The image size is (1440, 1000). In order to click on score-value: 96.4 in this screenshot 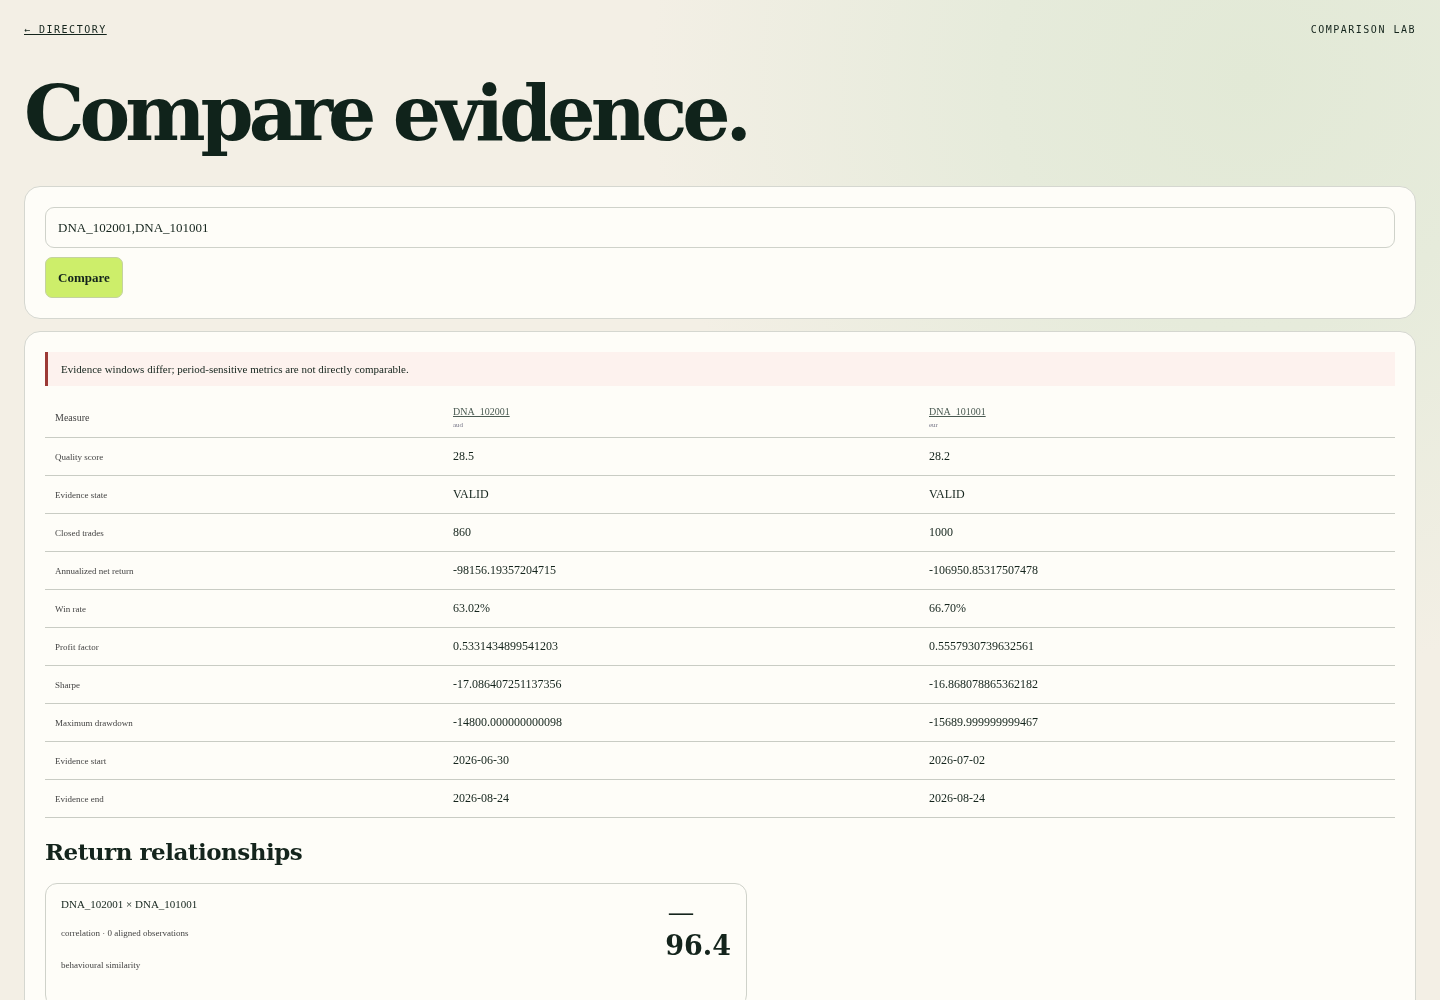, I will do `click(698, 945)`.